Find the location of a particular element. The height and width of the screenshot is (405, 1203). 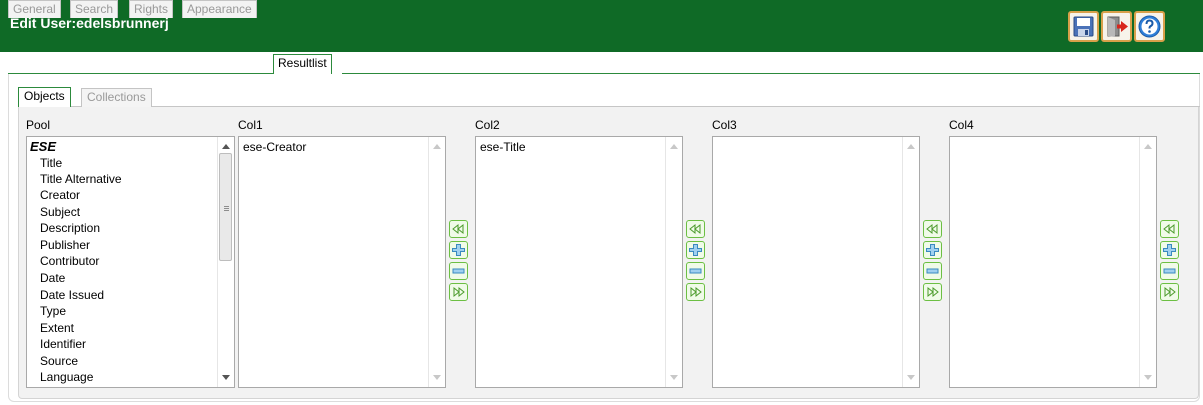

pool-header: Pool is located at coordinates (38, 125).